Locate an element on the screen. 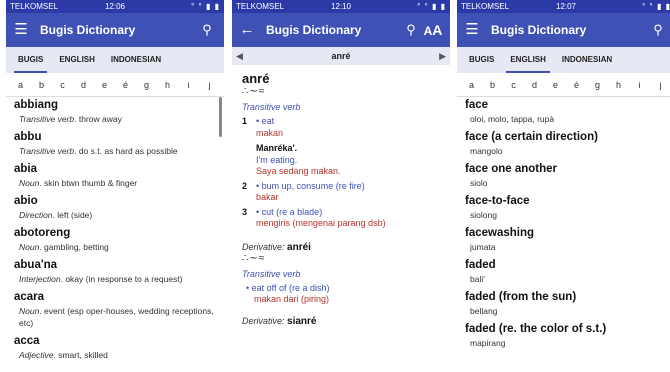 The height and width of the screenshot is (372, 670). list-item: abio Direction. left (side) is located at coordinates (115, 209).